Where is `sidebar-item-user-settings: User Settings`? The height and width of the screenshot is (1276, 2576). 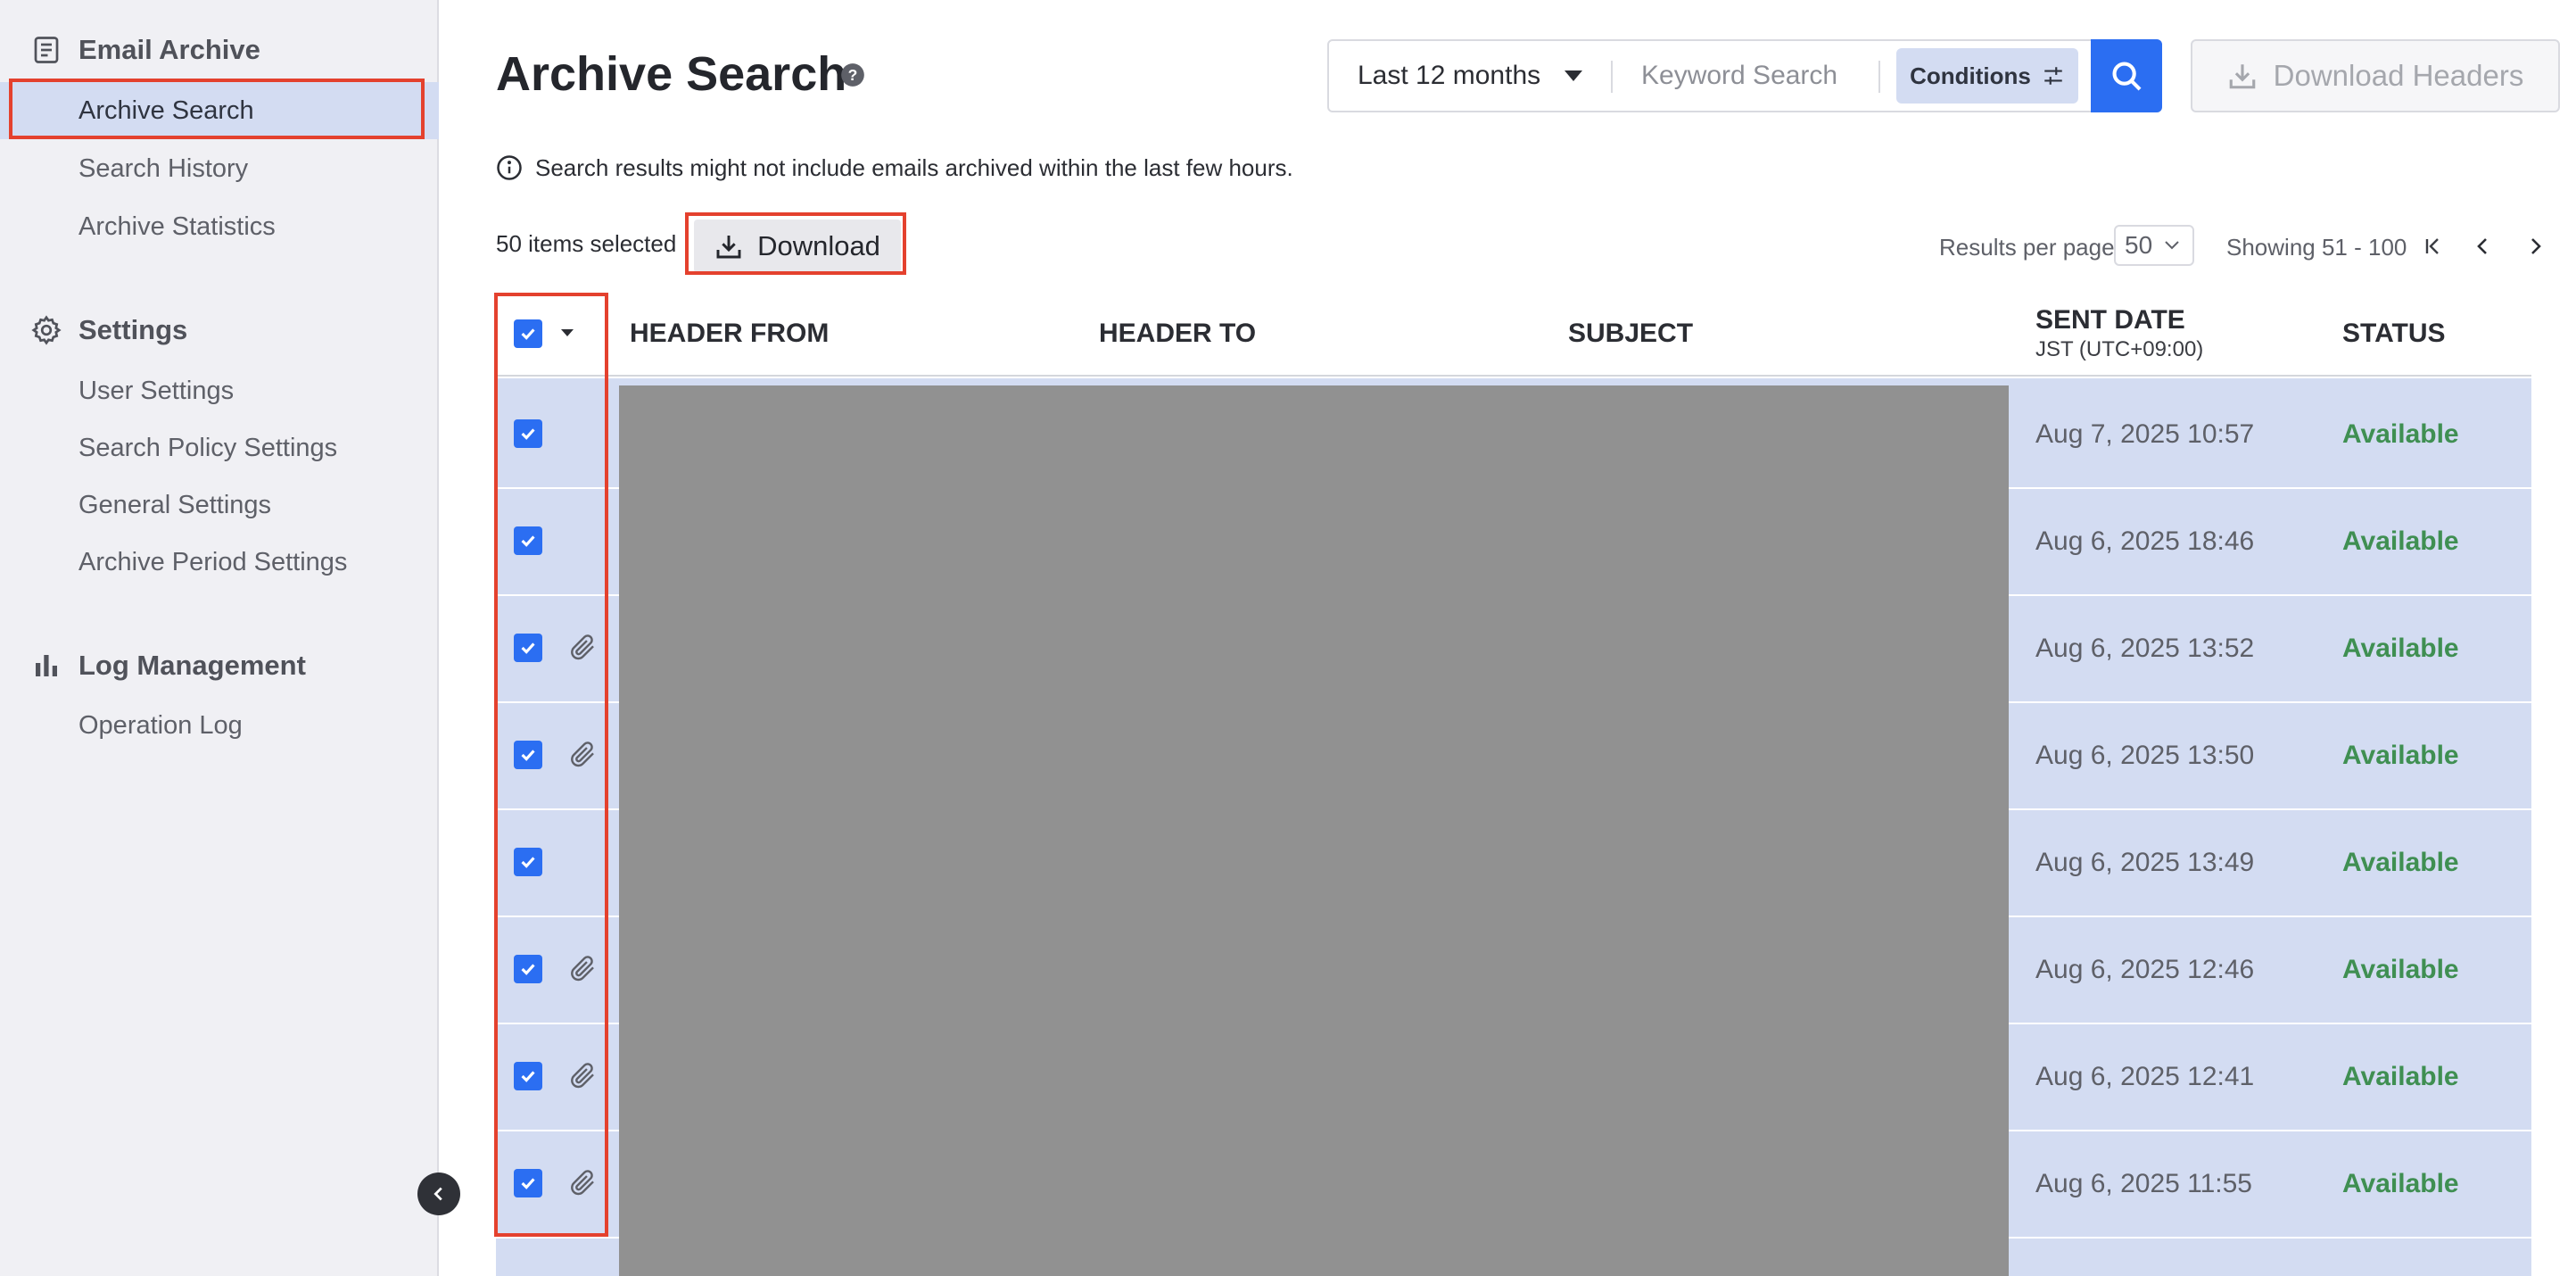
sidebar-item-user-settings: User Settings is located at coordinates (219, 390).